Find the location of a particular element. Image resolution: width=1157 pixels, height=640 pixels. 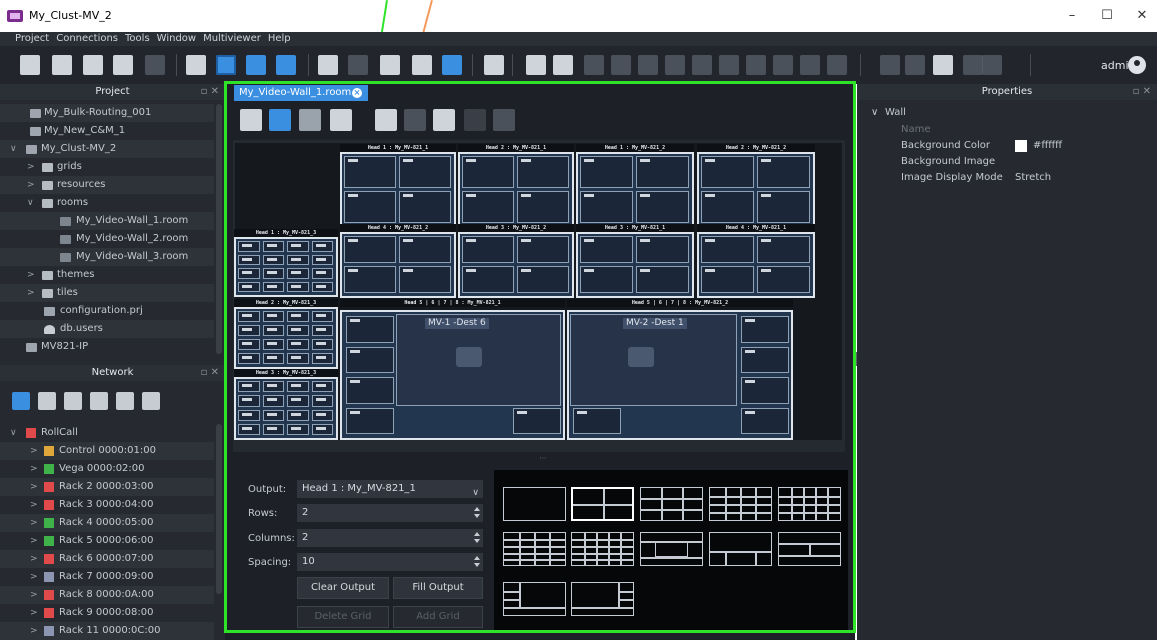

user-avatar-icon is located at coordinates (1137, 65).